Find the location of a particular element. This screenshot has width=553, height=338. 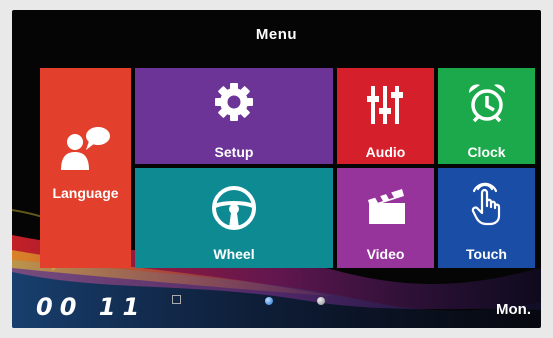

setup-tile: Setup is located at coordinates (234, 116).